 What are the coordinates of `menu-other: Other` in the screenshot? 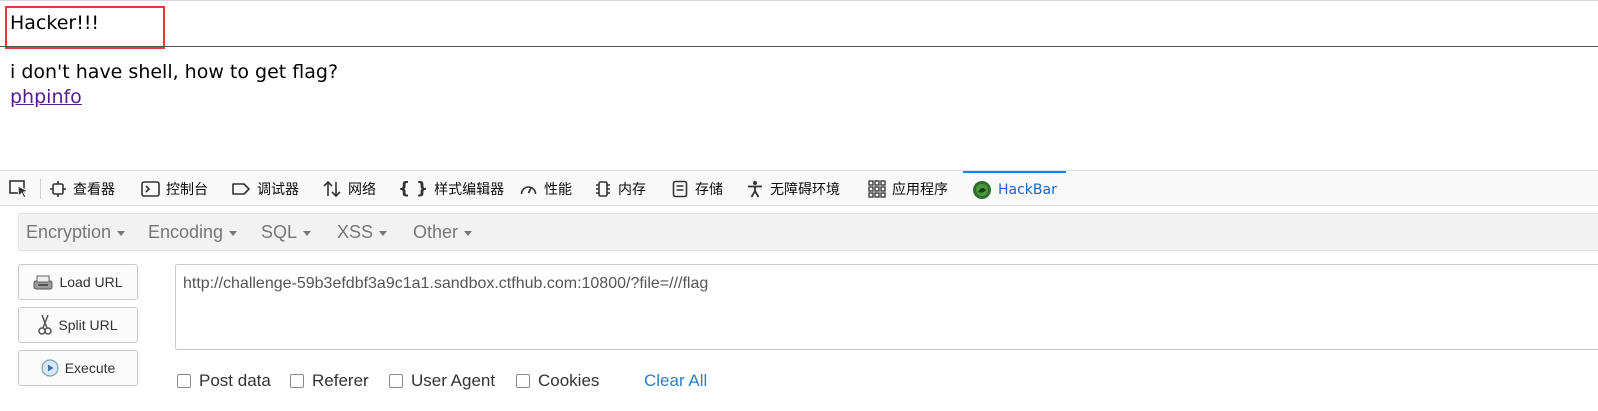 It's located at (443, 232).